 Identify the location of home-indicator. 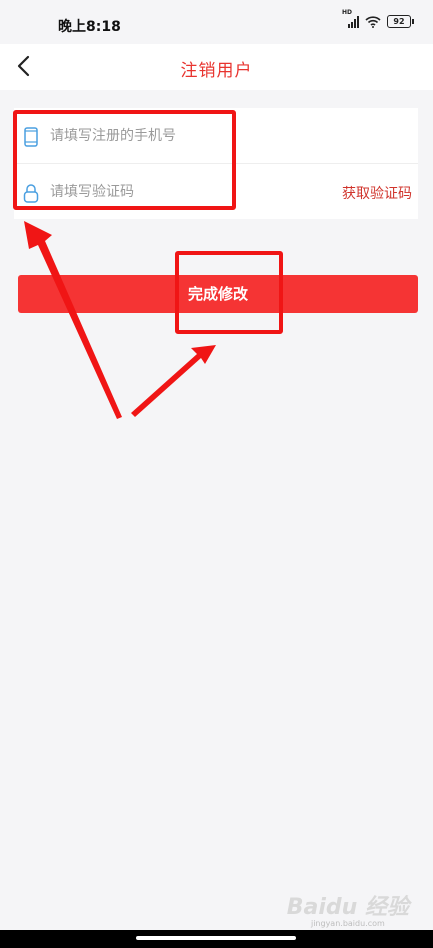
(216, 938).